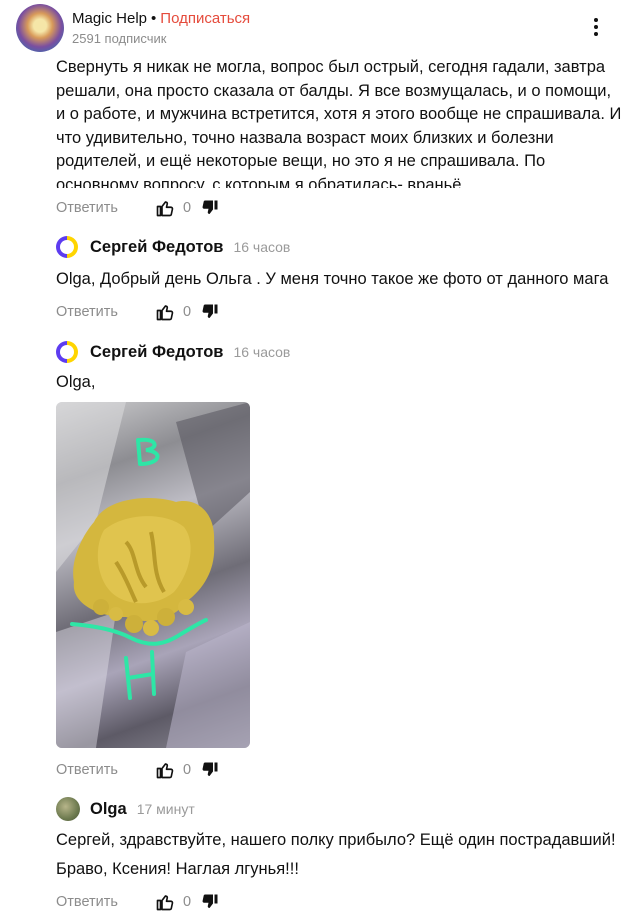 Image resolution: width=640 pixels, height=915 pixels. Describe the element at coordinates (165, 809) in the screenshot. I see `comment-time: 17 минут` at that location.